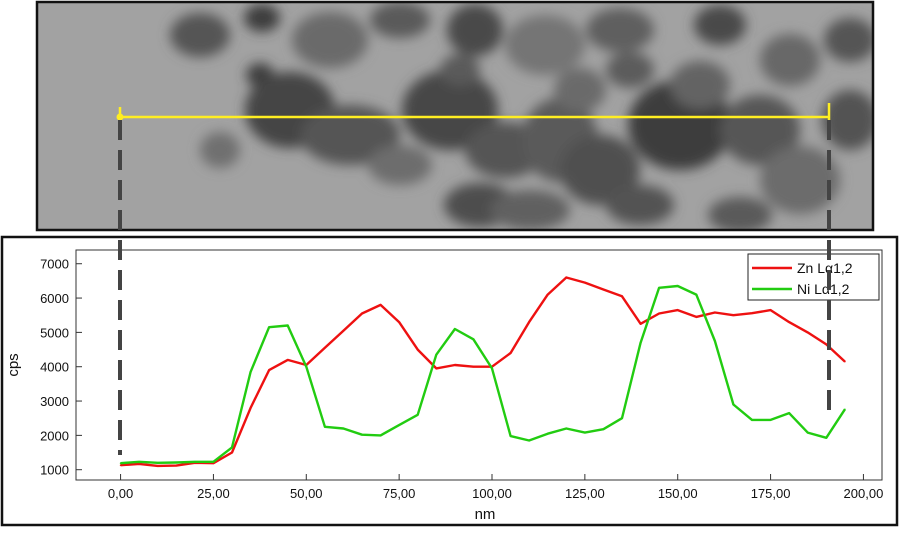  Describe the element at coordinates (864, 493) in the screenshot. I see `x-tick-label: 200,00` at that location.